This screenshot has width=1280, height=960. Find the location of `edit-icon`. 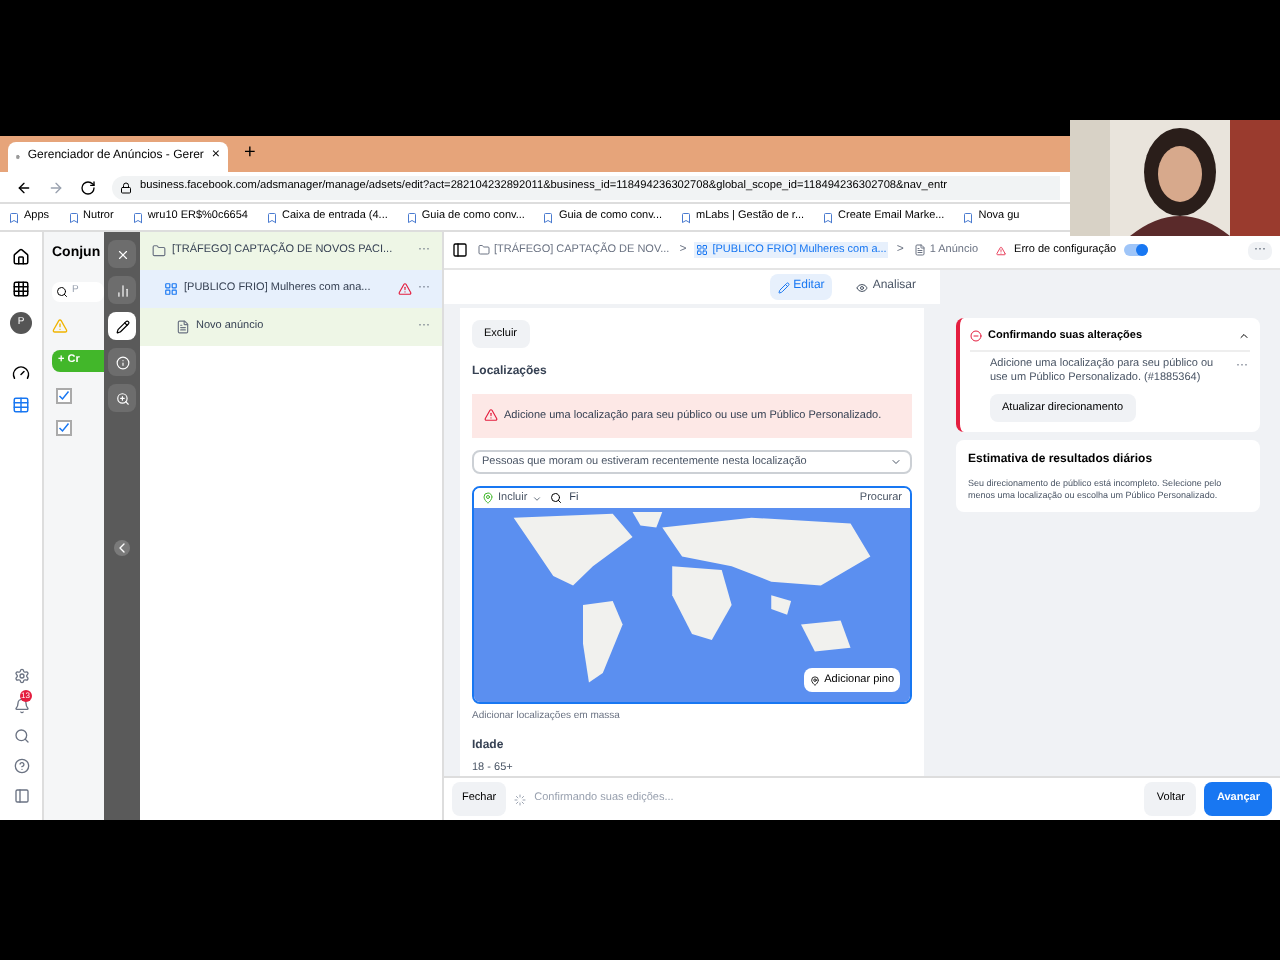

edit-icon is located at coordinates (122, 326).